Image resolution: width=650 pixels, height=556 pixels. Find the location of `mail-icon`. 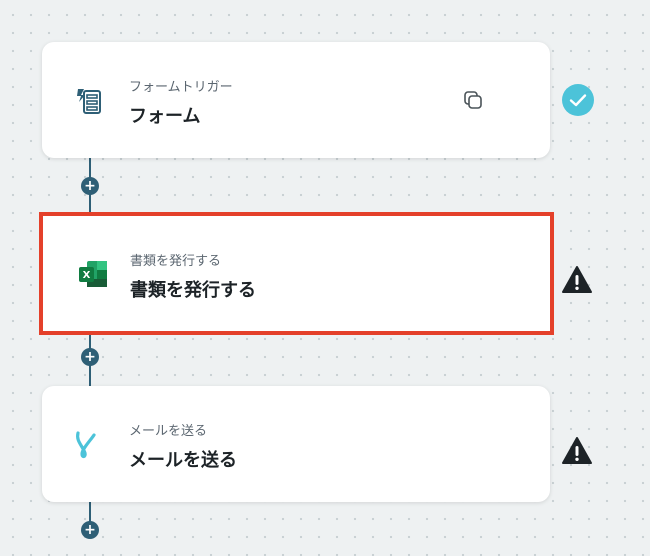

mail-icon is located at coordinates (86, 445).